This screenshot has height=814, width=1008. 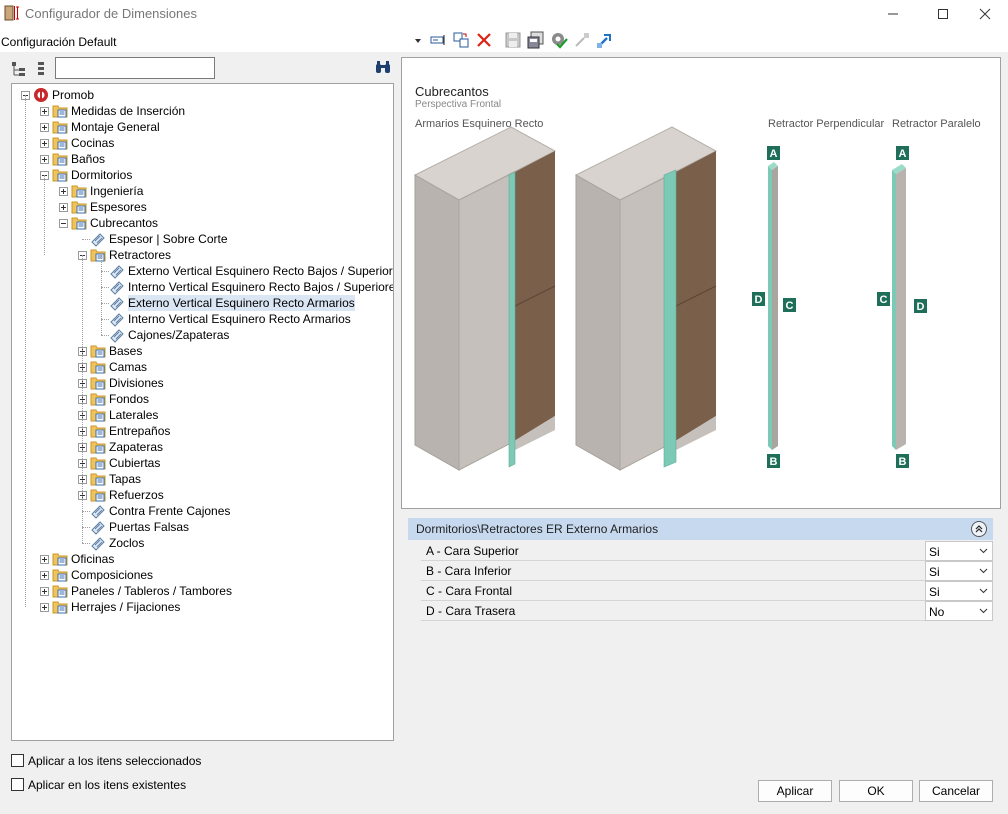 What do you see at coordinates (202, 239) in the screenshot?
I see `tree-node: Espesor | Sobre Corte` at bounding box center [202, 239].